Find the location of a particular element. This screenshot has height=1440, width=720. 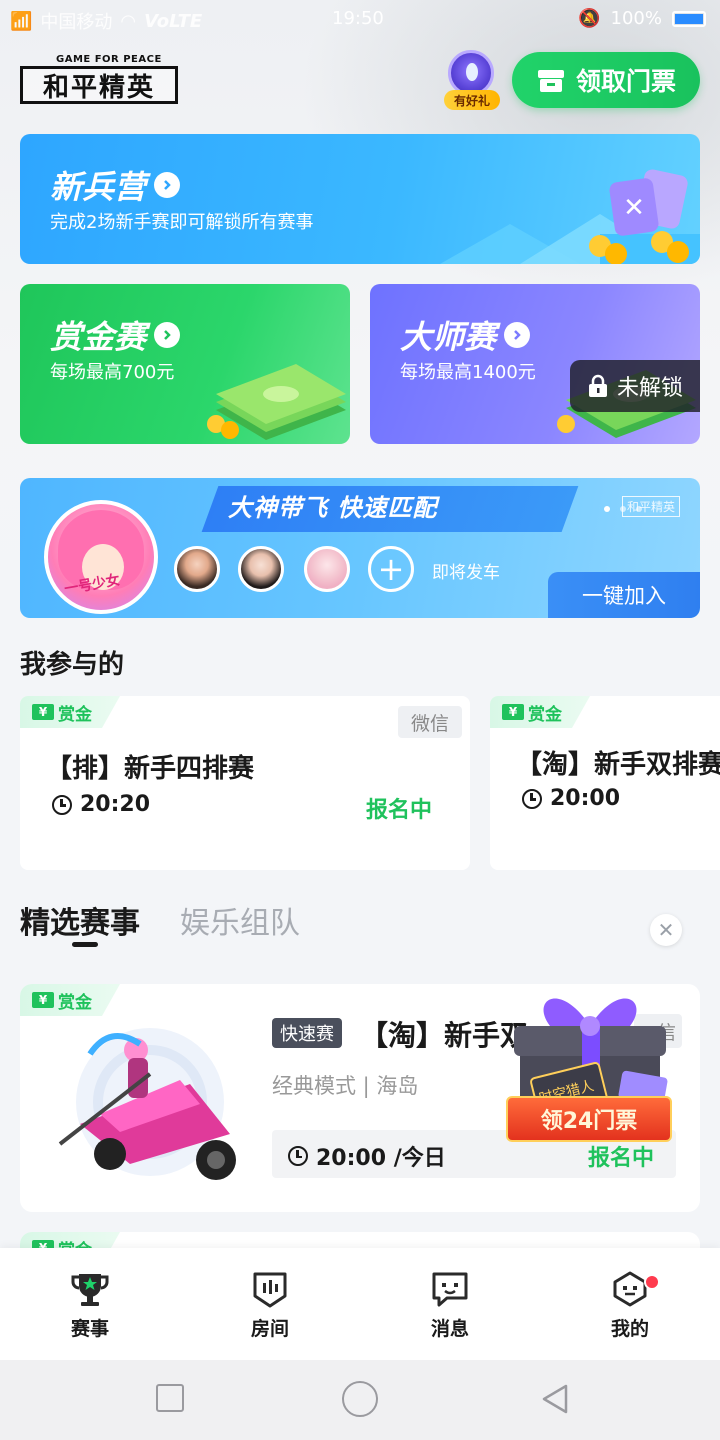

message-bubble-icon is located at coordinates (450, 1289).